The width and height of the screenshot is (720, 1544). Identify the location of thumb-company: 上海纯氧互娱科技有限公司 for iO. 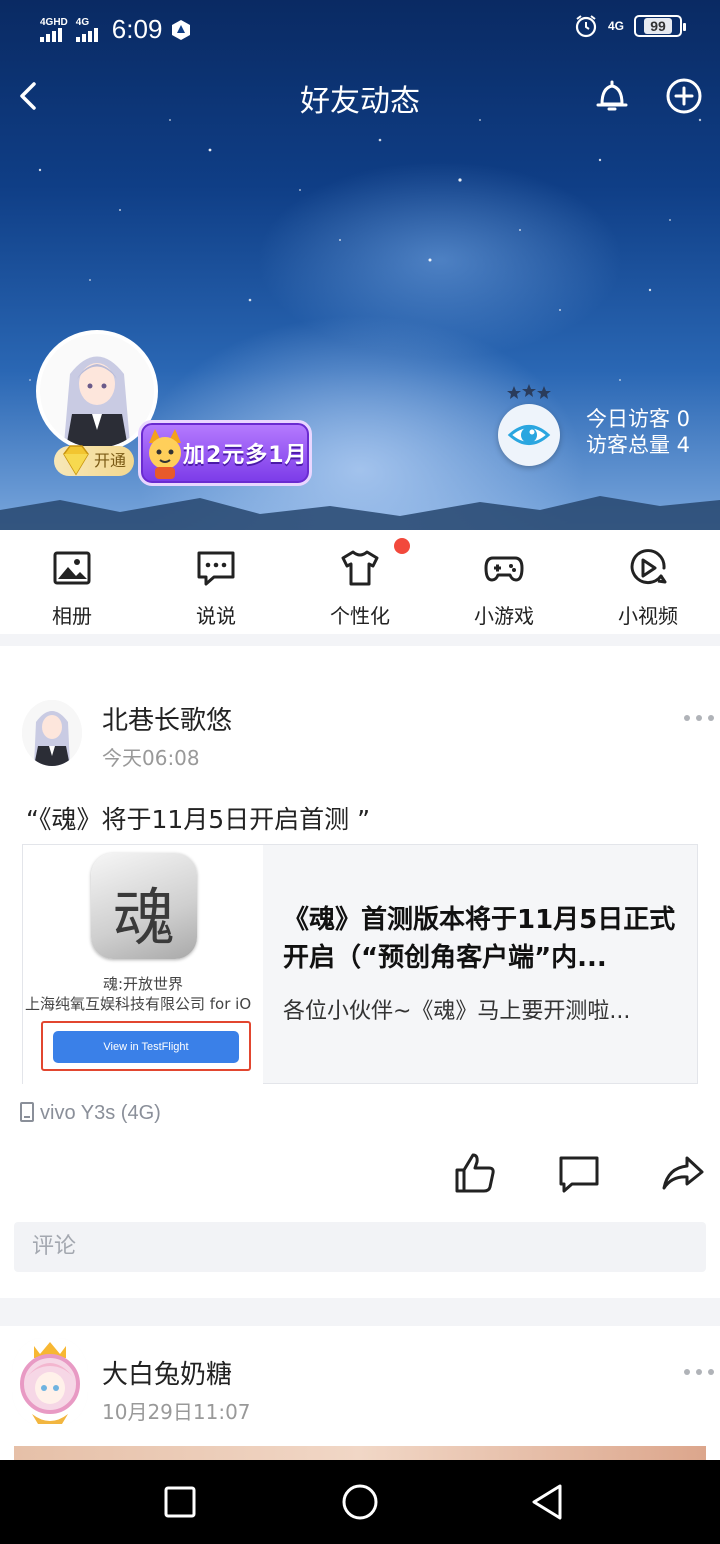
(138, 1004).